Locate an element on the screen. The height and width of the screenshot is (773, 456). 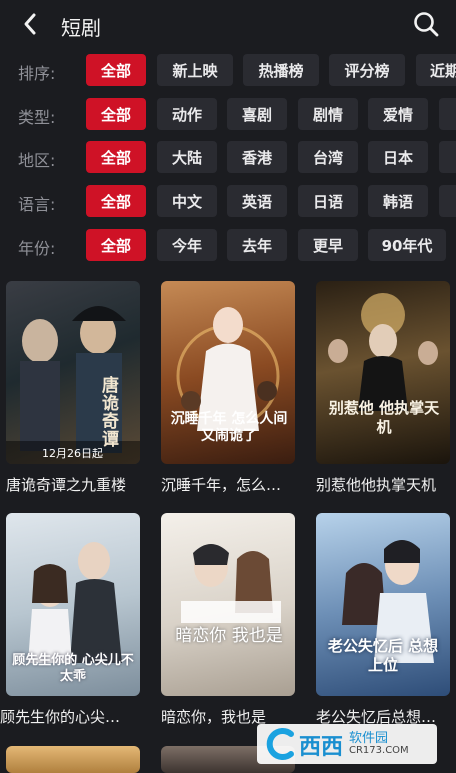
poster-image: 唐诡奇谭 12月26日起 is located at coordinates (73, 372).